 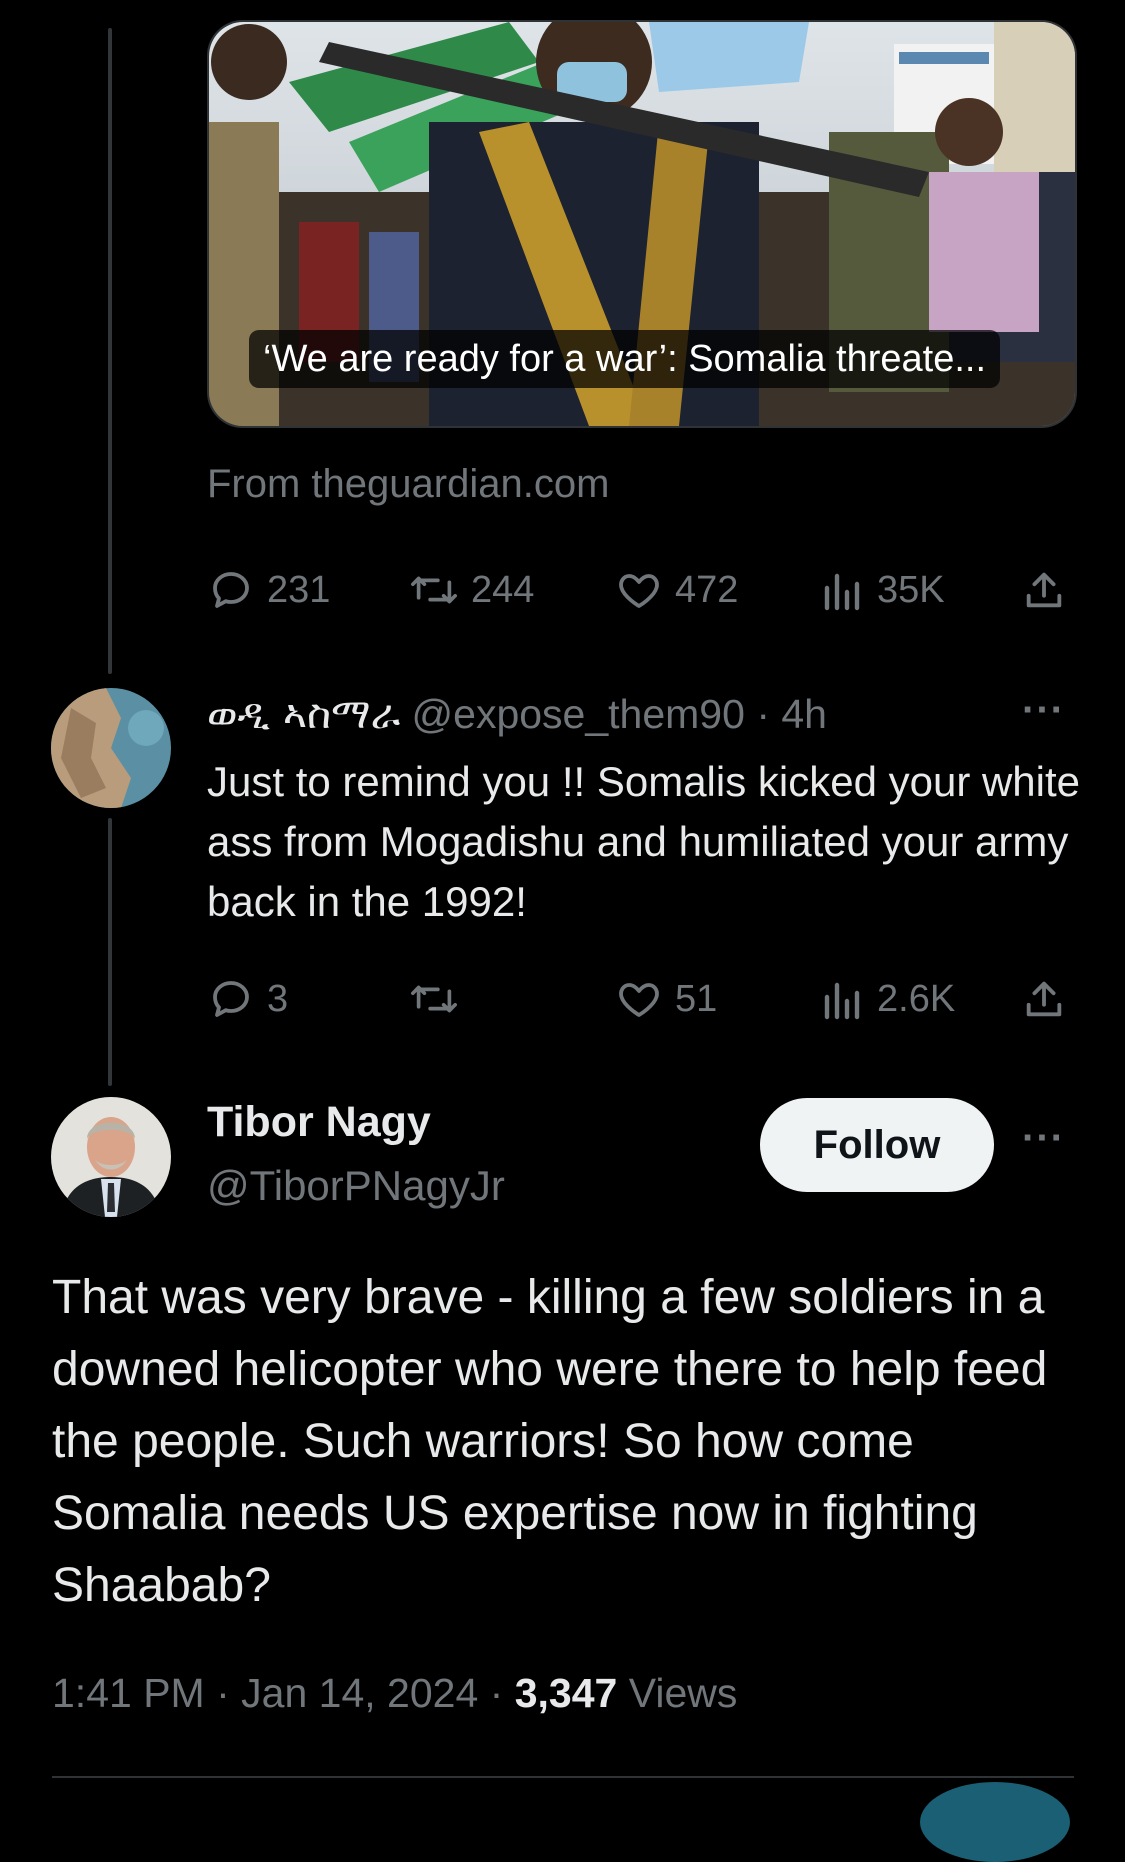 What do you see at coordinates (299, 589) in the screenshot?
I see `reply-count: 231` at bounding box center [299, 589].